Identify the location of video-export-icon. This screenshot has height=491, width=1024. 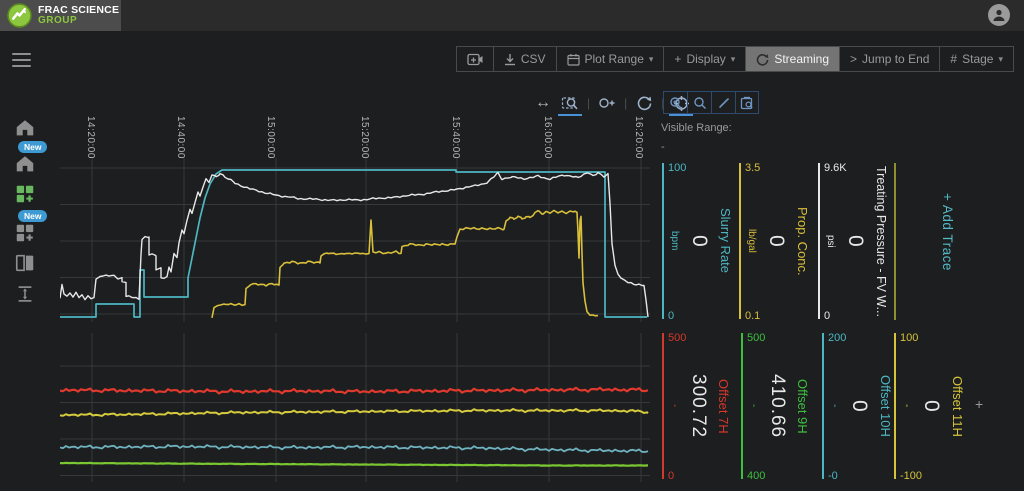
(475, 59).